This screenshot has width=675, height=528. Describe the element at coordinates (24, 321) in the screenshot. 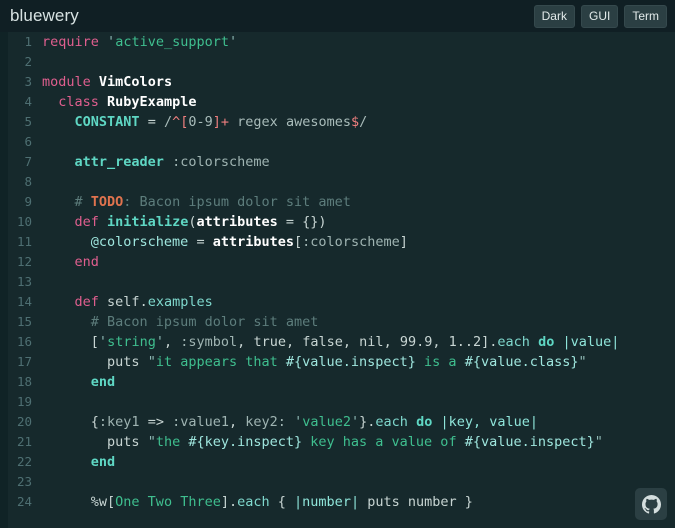

I see `line-number: 15` at that location.